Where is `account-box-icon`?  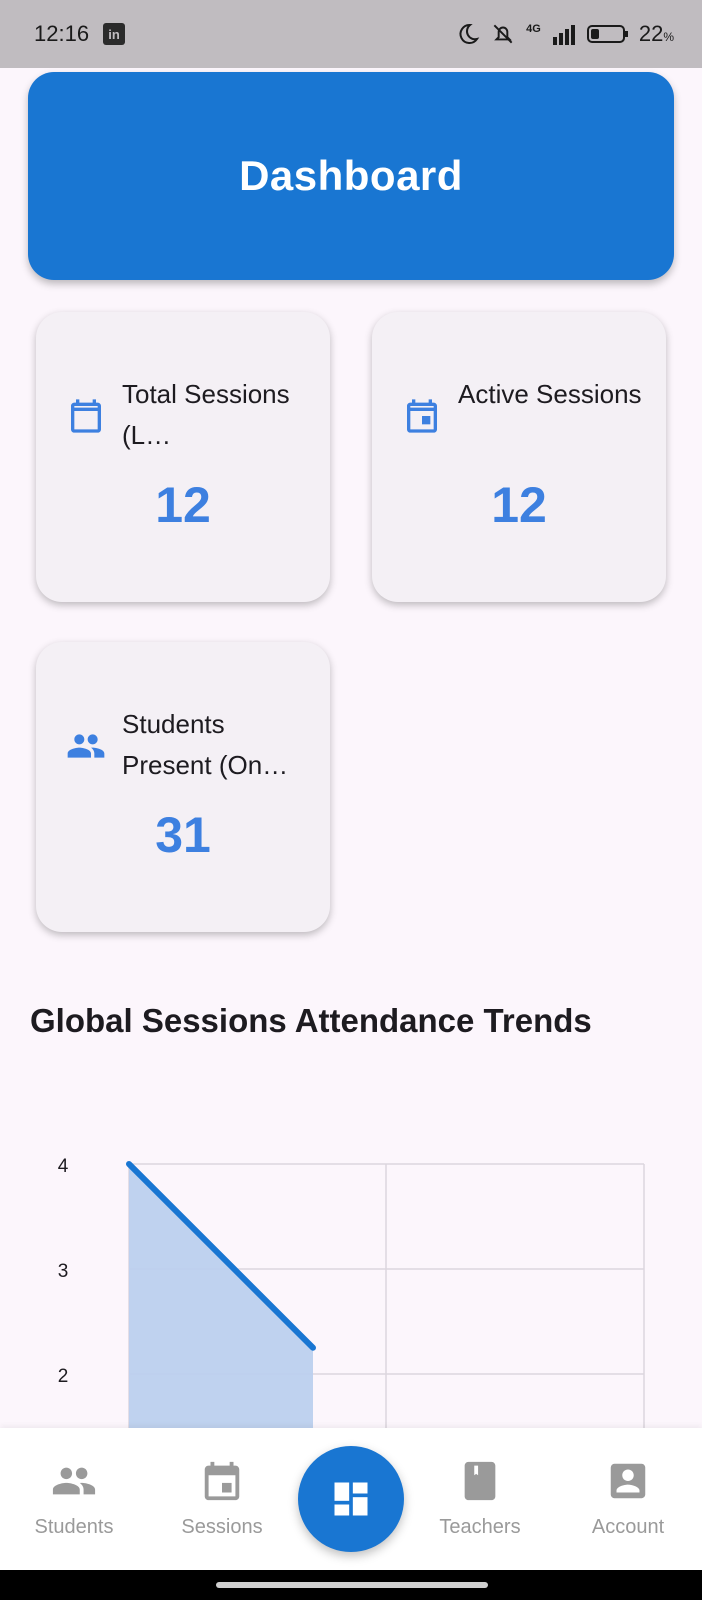 account-box-icon is located at coordinates (628, 1481).